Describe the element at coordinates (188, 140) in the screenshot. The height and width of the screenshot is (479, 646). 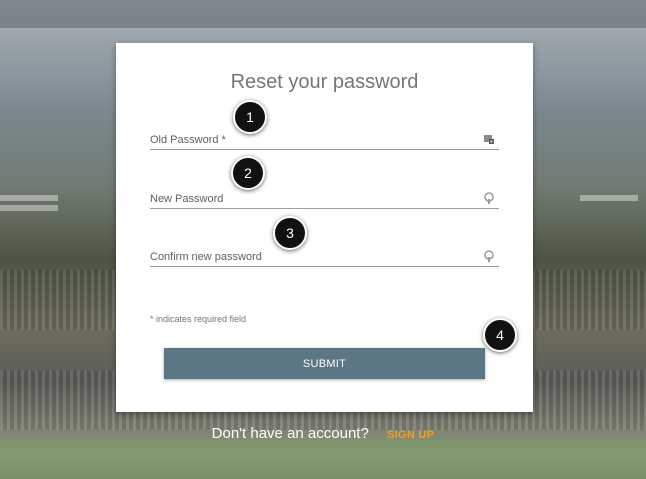
I see `old-password-label: Old Password *` at that location.